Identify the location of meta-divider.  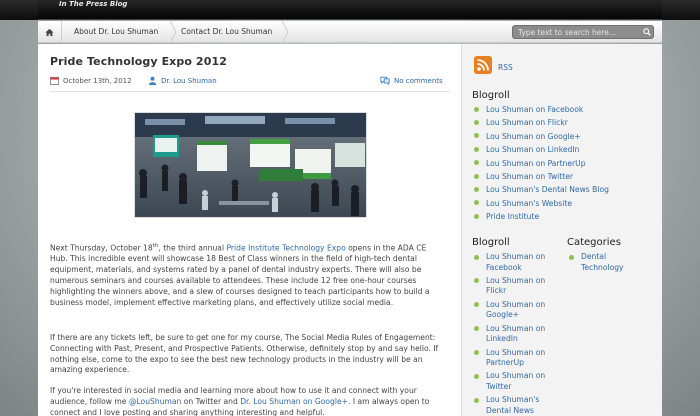
(250, 91).